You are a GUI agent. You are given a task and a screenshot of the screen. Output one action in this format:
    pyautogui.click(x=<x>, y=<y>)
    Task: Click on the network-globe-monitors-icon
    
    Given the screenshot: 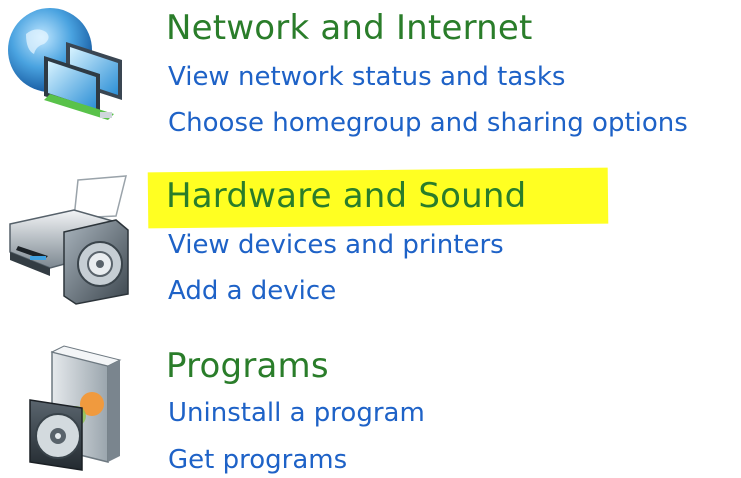 What is the action you would take?
    pyautogui.click(x=71, y=64)
    